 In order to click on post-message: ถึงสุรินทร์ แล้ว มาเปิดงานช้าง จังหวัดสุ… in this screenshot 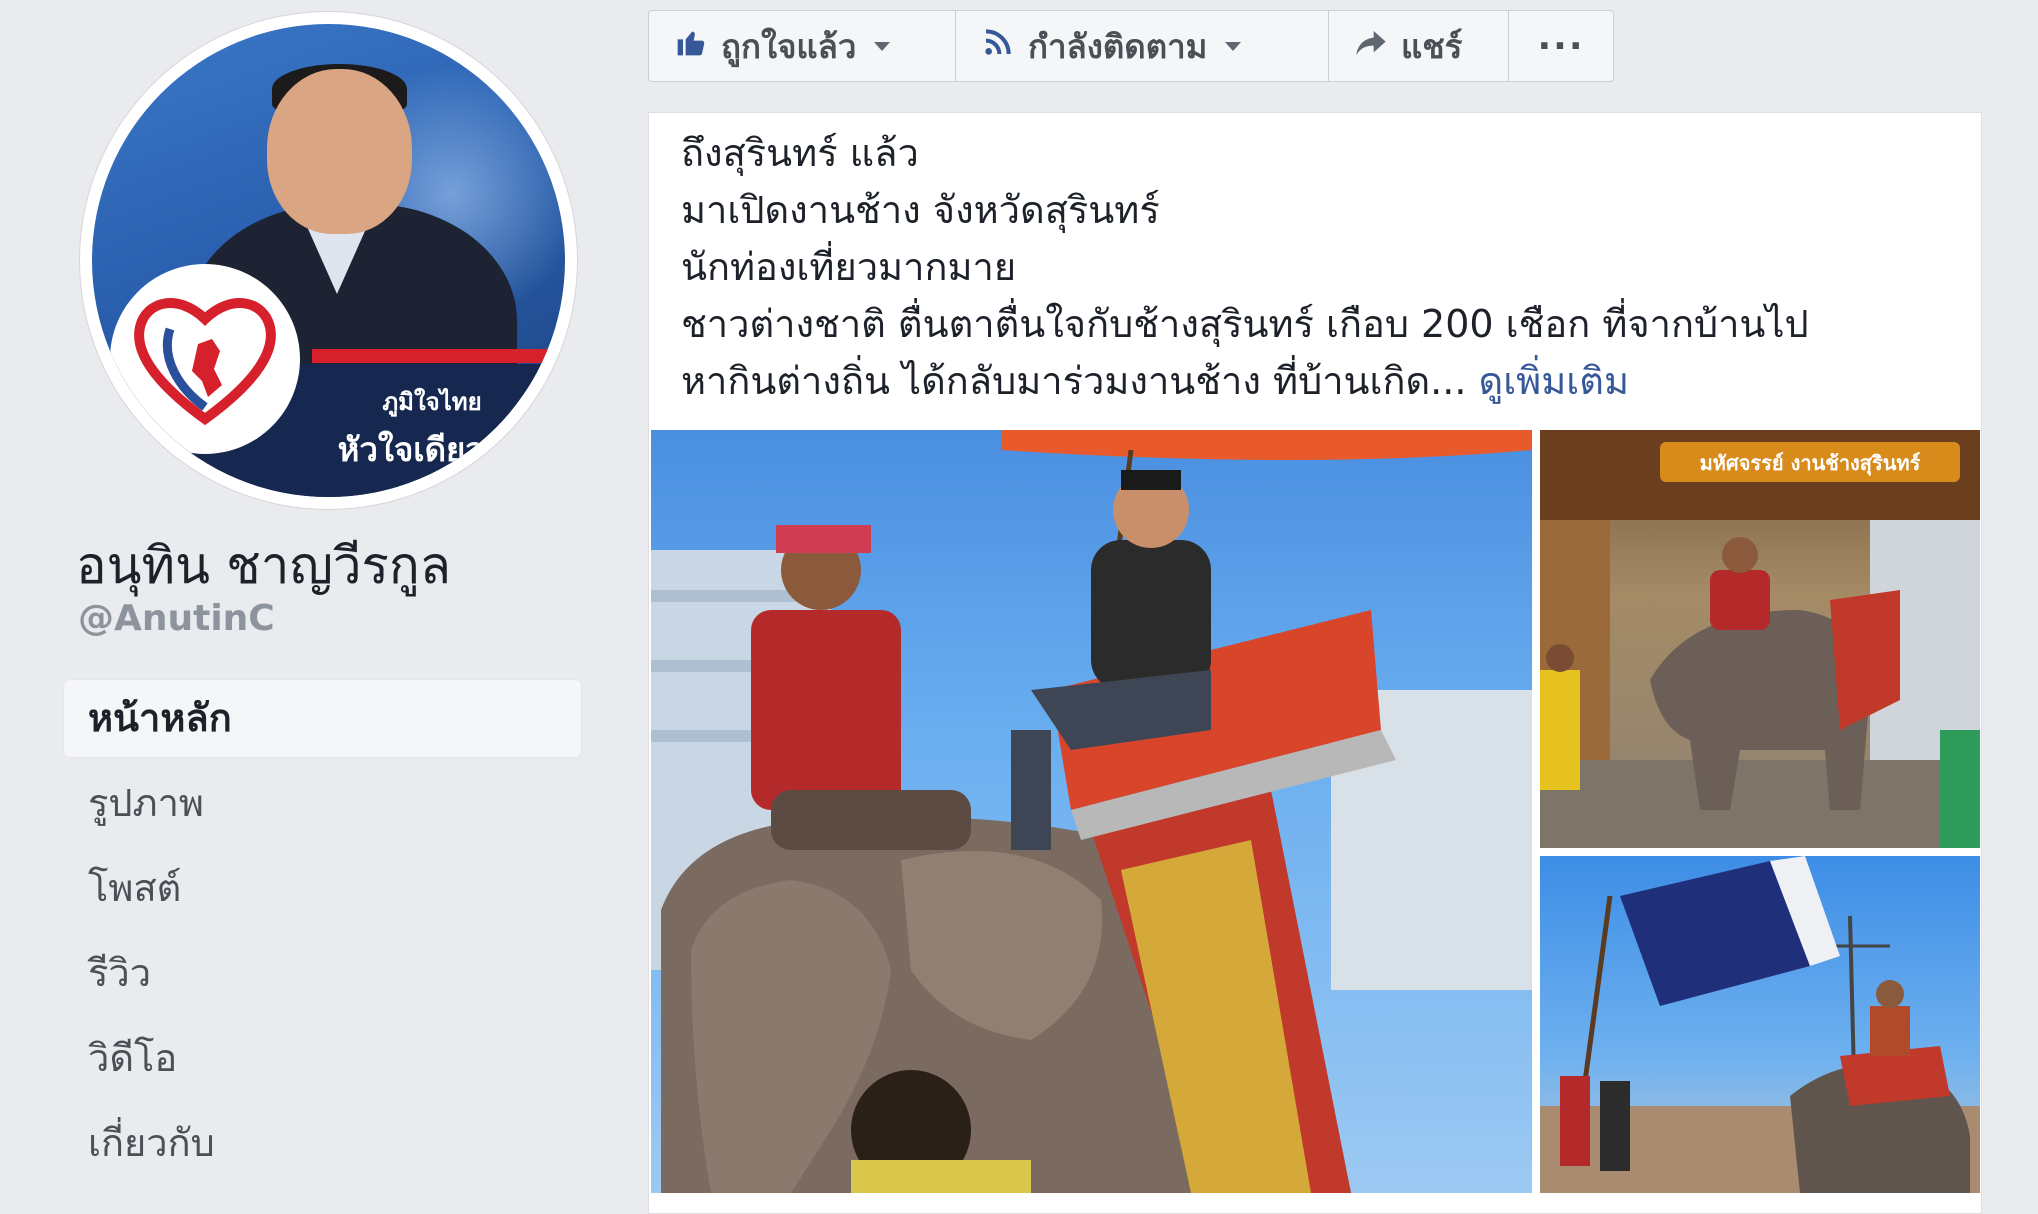, I will do `click(1321, 267)`.